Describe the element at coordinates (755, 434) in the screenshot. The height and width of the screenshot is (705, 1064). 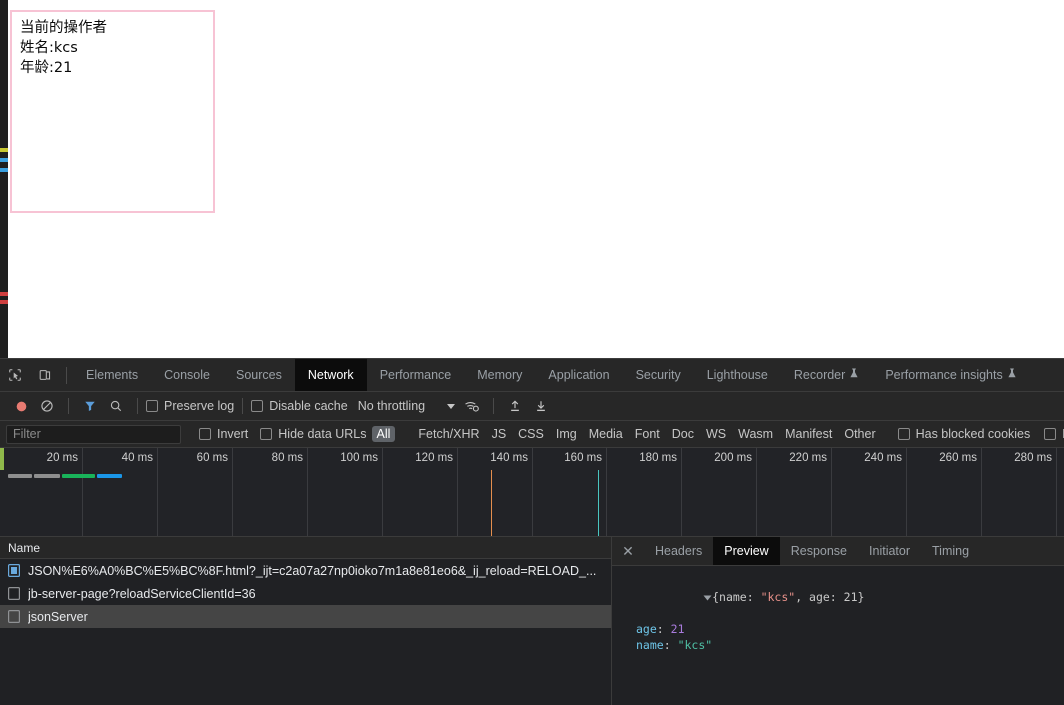
I see `resource-type-wasm: Wasm` at that location.